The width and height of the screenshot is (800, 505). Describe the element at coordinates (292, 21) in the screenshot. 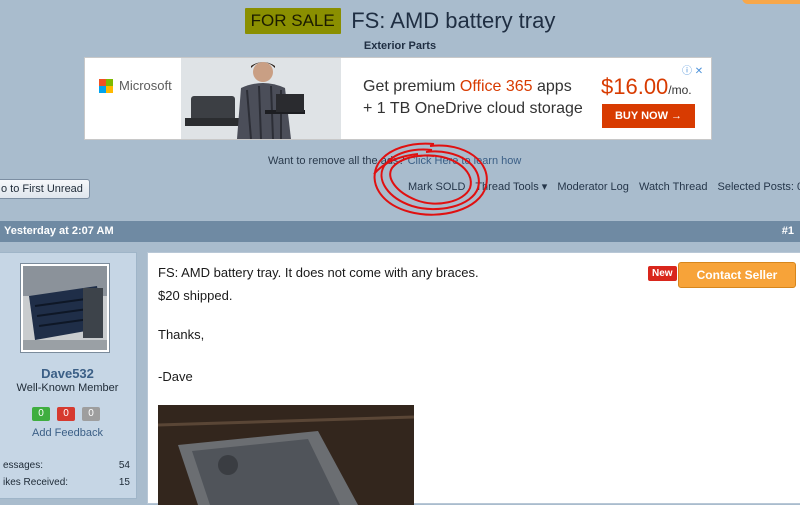

I see `thread-prefix-badge: FOR SALE` at that location.